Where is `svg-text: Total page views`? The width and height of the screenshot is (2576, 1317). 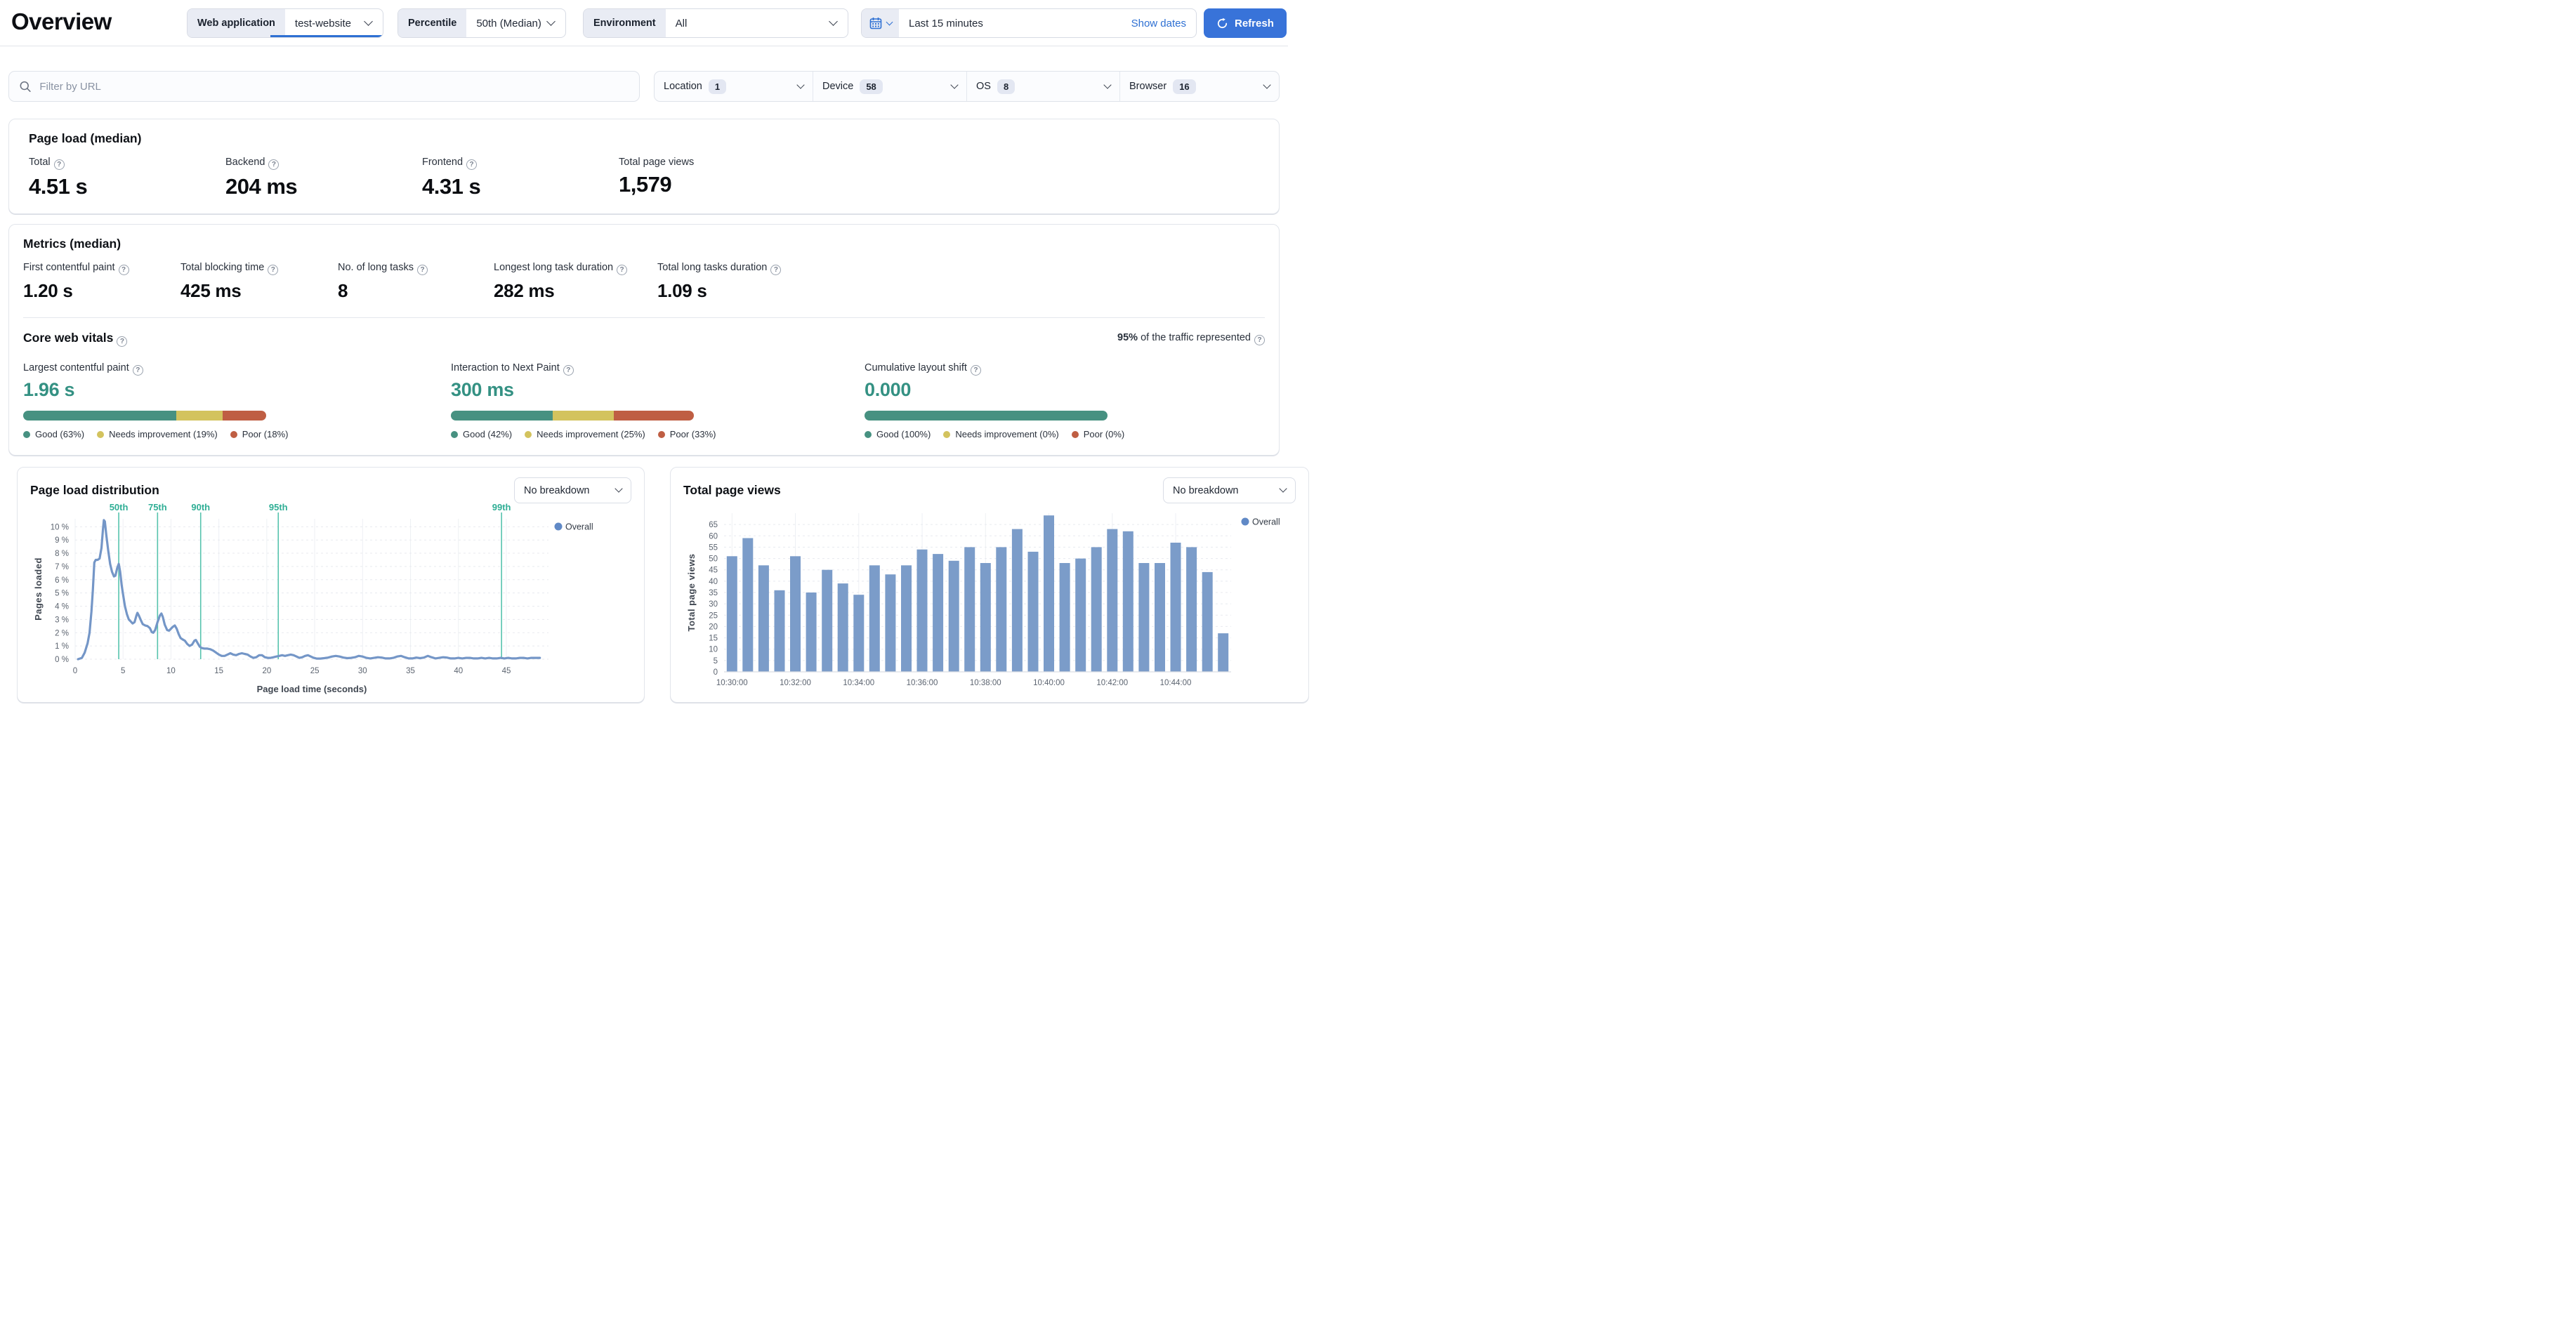 svg-text: Total page views is located at coordinates (691, 592).